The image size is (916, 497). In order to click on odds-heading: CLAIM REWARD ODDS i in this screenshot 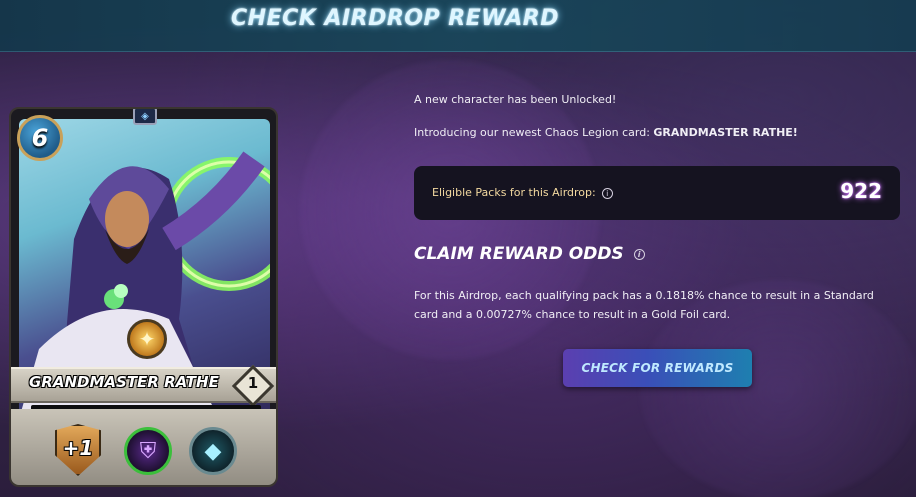, I will do `click(529, 254)`.